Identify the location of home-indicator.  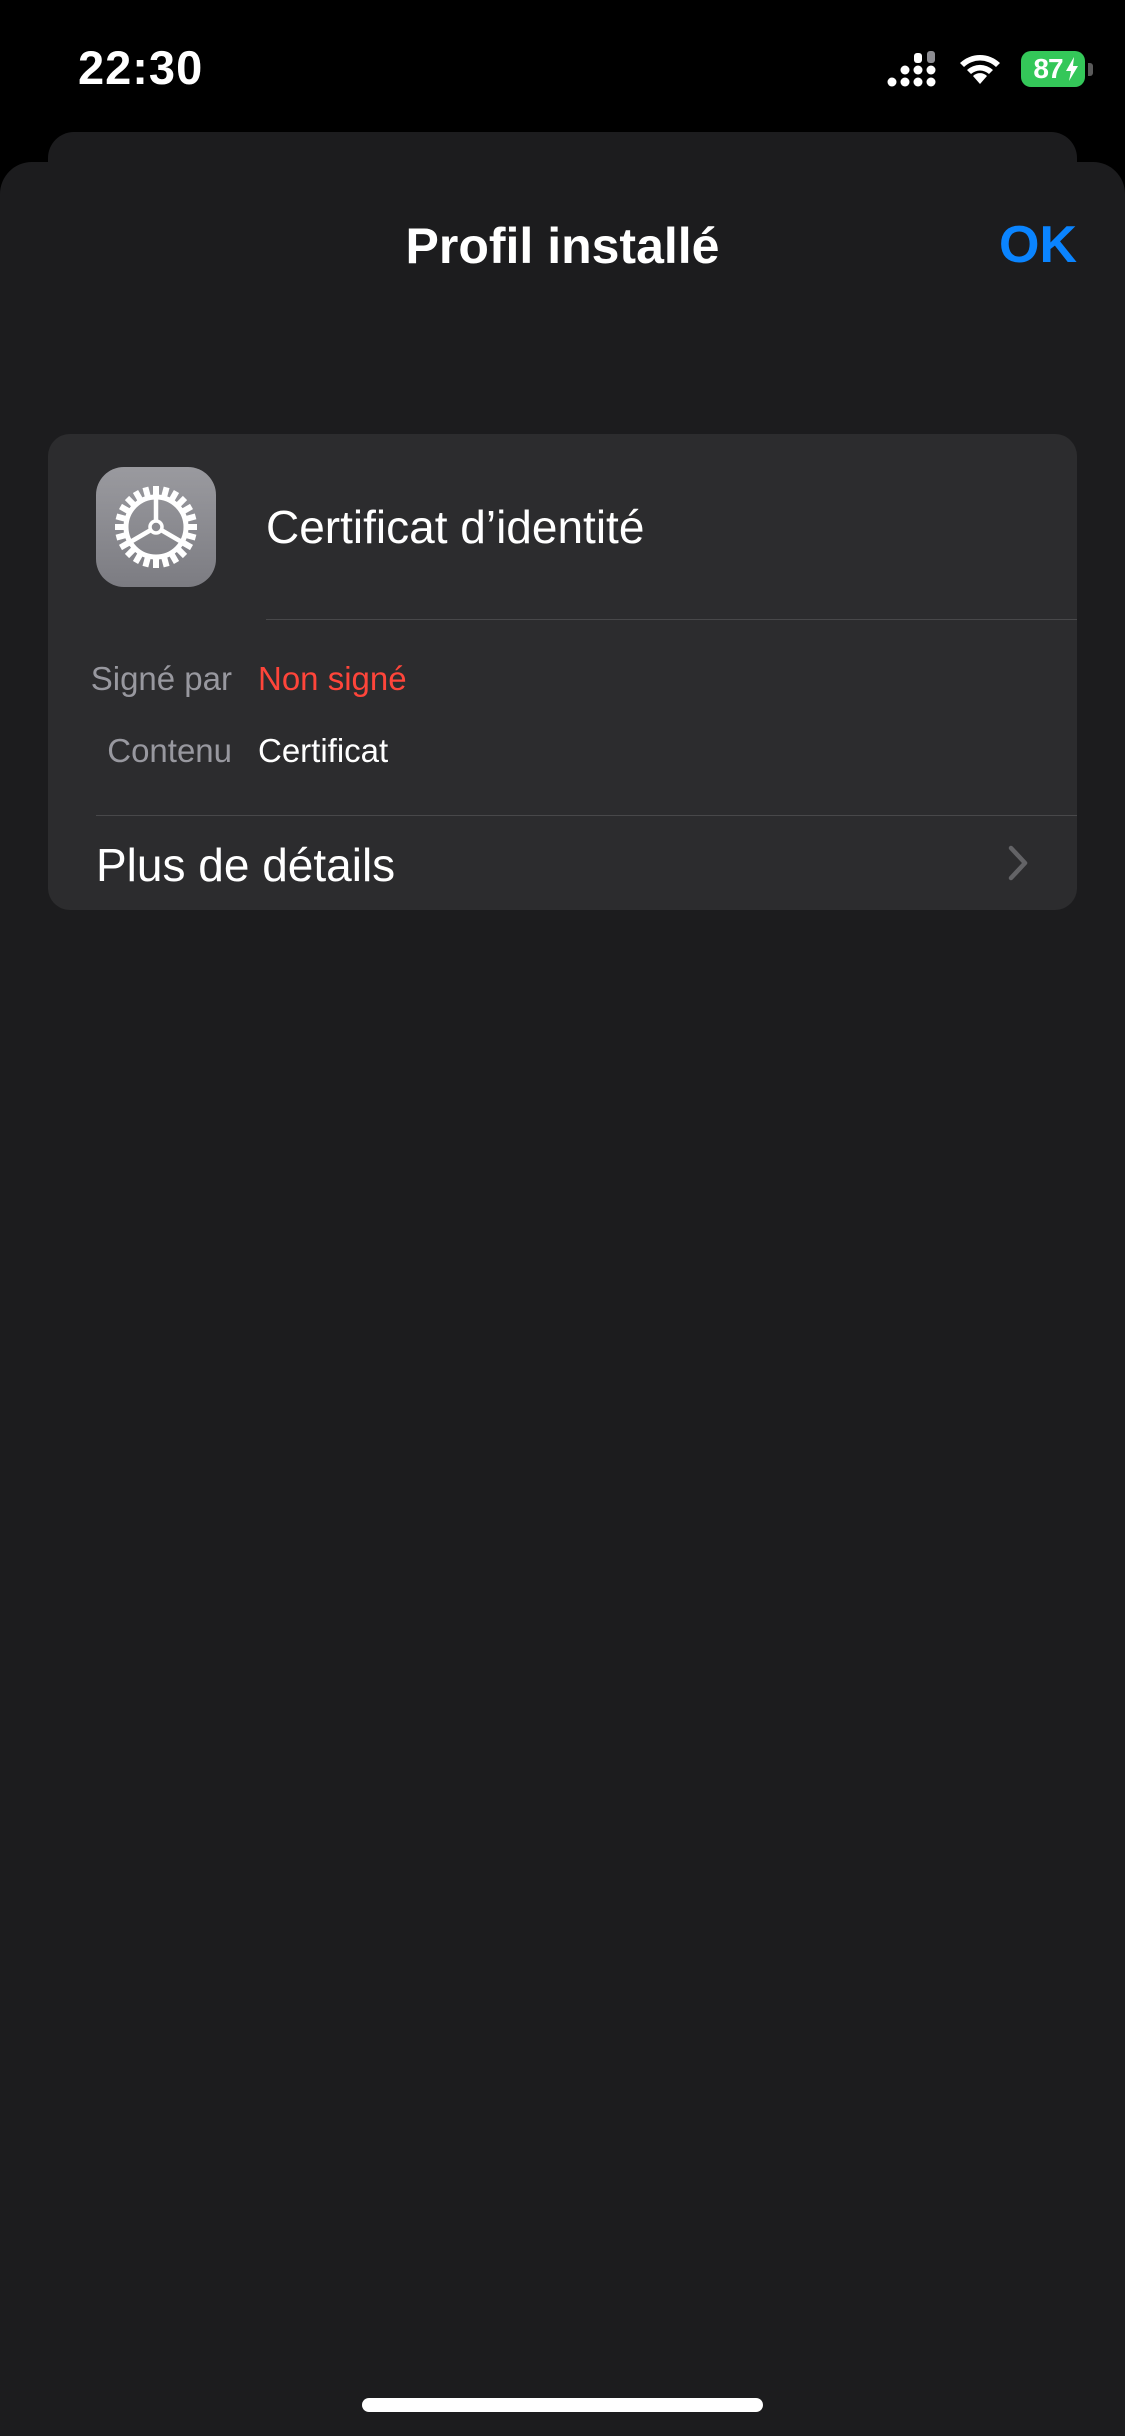
(562, 2405).